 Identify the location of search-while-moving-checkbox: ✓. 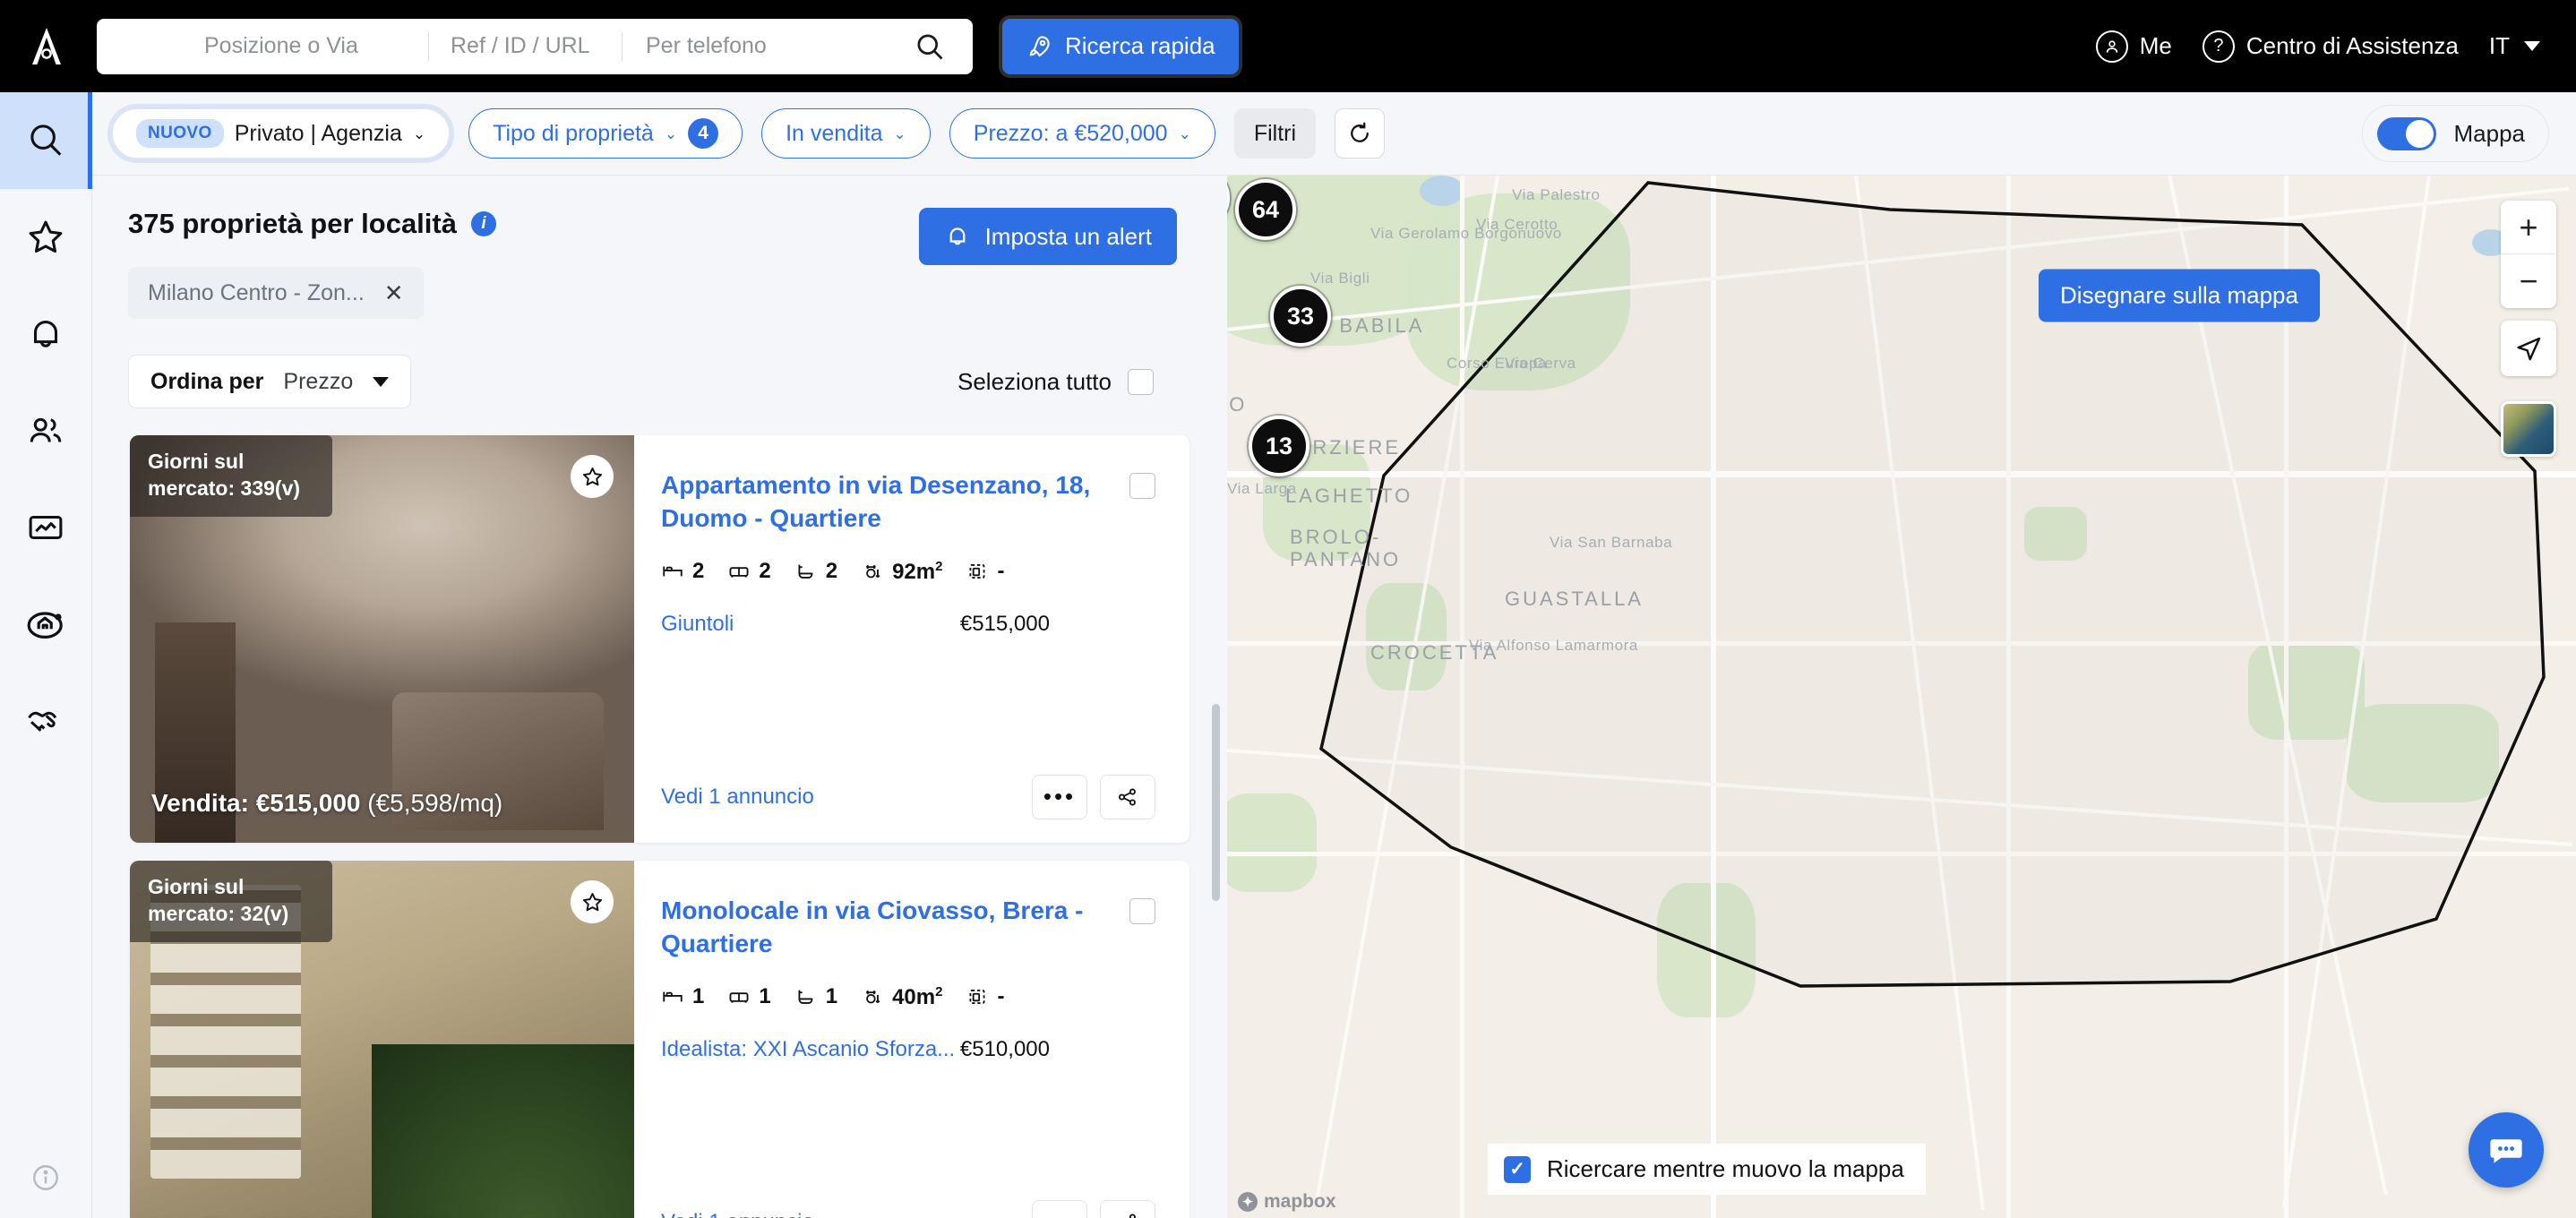
(1517, 1169).